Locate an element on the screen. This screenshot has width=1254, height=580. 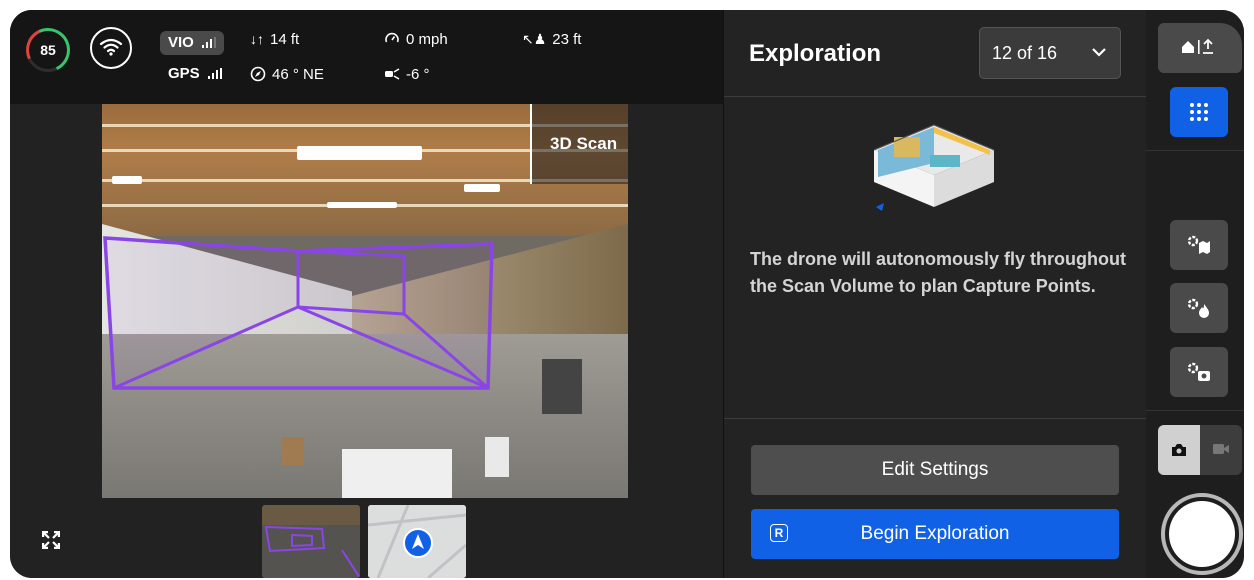
speed-readout: 0 mph is located at coordinates (416, 39).